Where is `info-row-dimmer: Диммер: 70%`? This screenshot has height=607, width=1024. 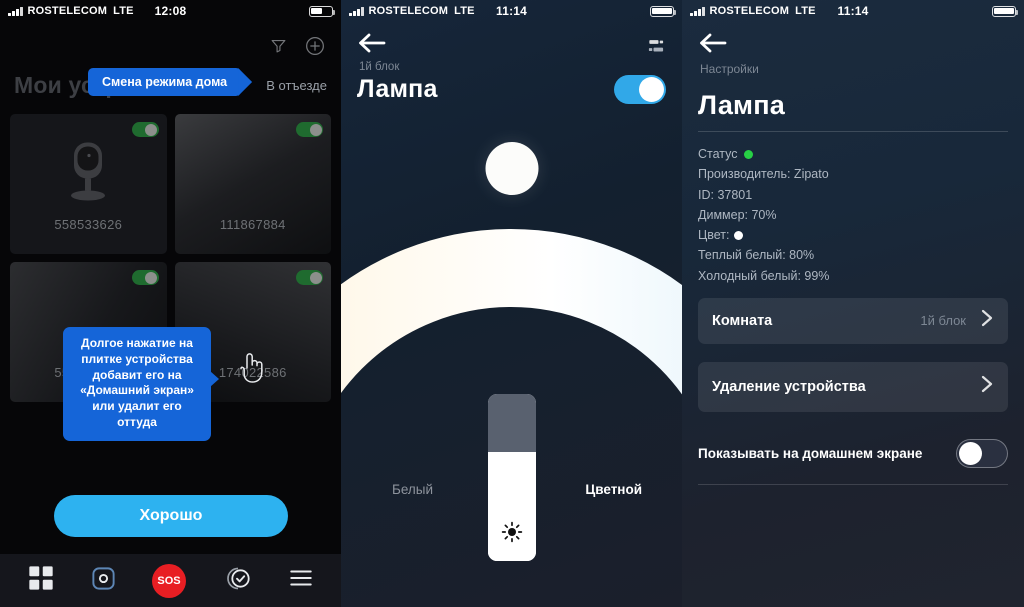 info-row-dimmer: Диммер: 70% is located at coordinates (853, 215).